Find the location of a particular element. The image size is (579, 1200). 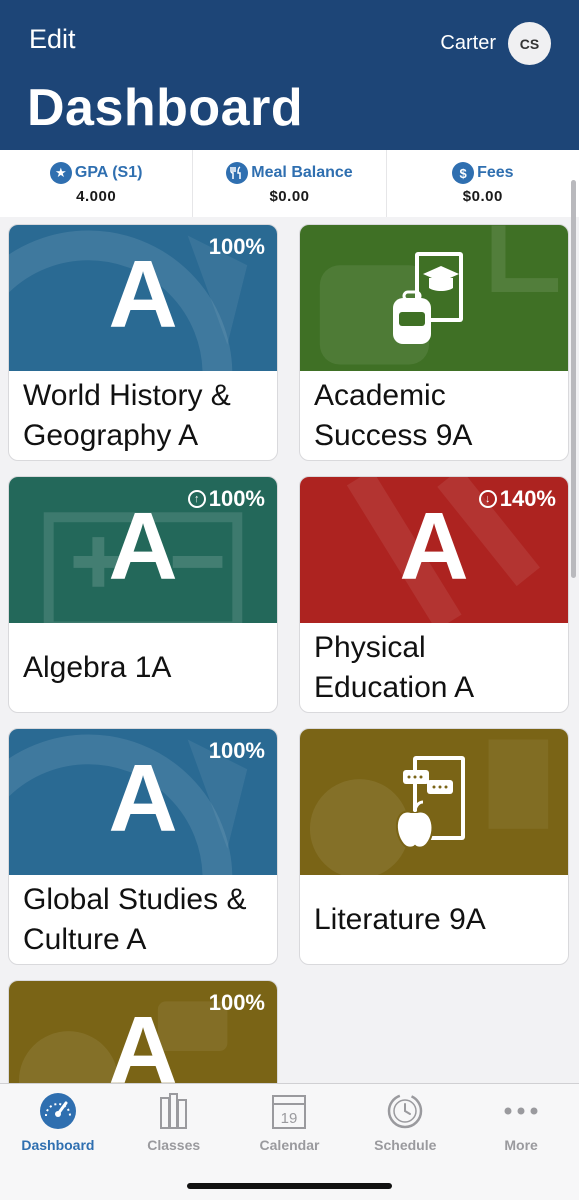

tab-label: Classes is located at coordinates (174, 1145).